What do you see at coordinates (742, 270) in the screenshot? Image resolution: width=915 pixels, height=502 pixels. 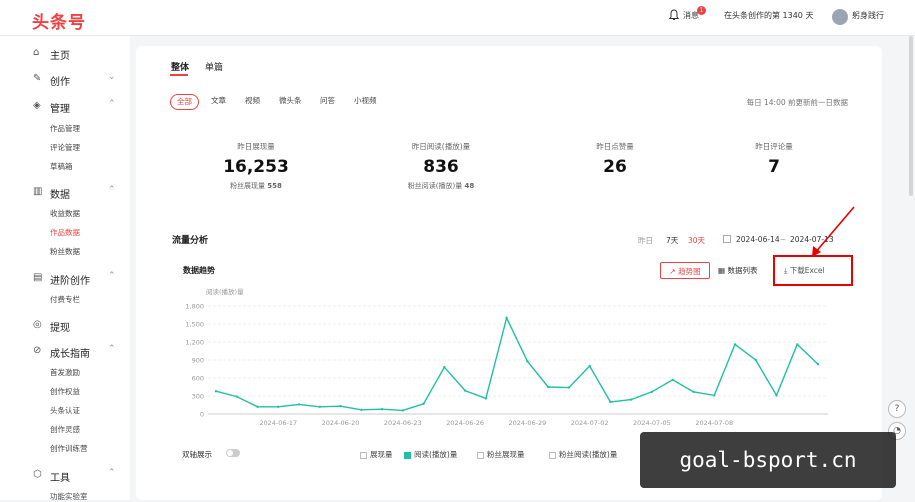 I see `data-list-button: ▦ 数据列表` at bounding box center [742, 270].